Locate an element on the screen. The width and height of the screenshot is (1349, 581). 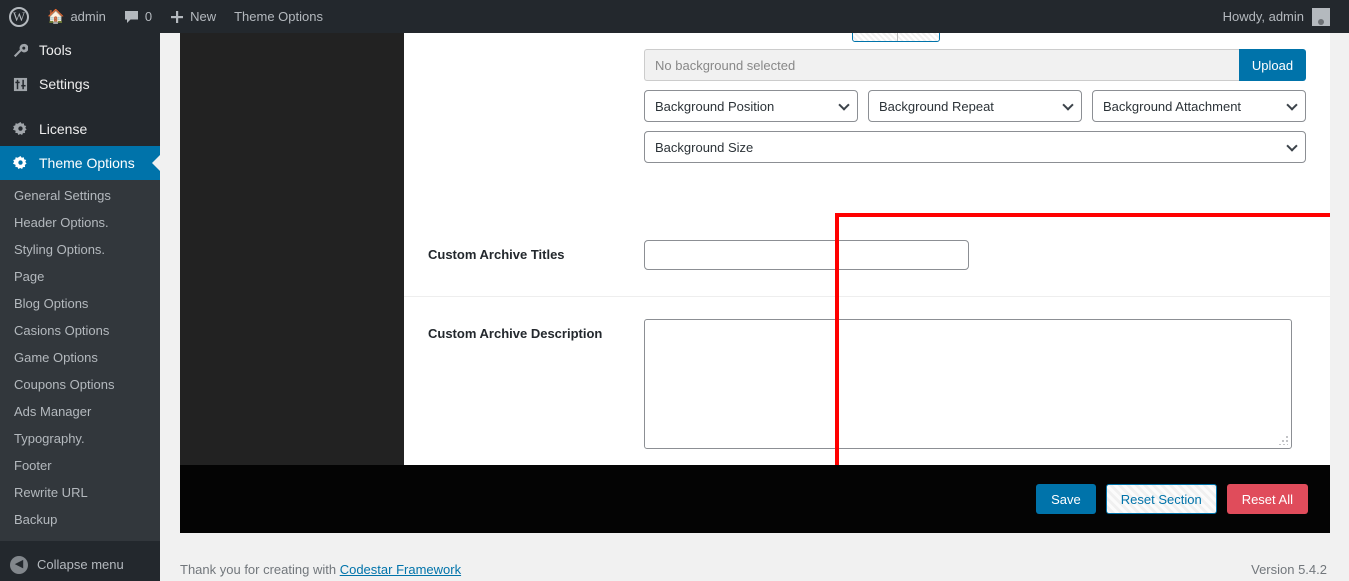
sidebar-subitem-casions-options: Casions Options is located at coordinates (80, 330).